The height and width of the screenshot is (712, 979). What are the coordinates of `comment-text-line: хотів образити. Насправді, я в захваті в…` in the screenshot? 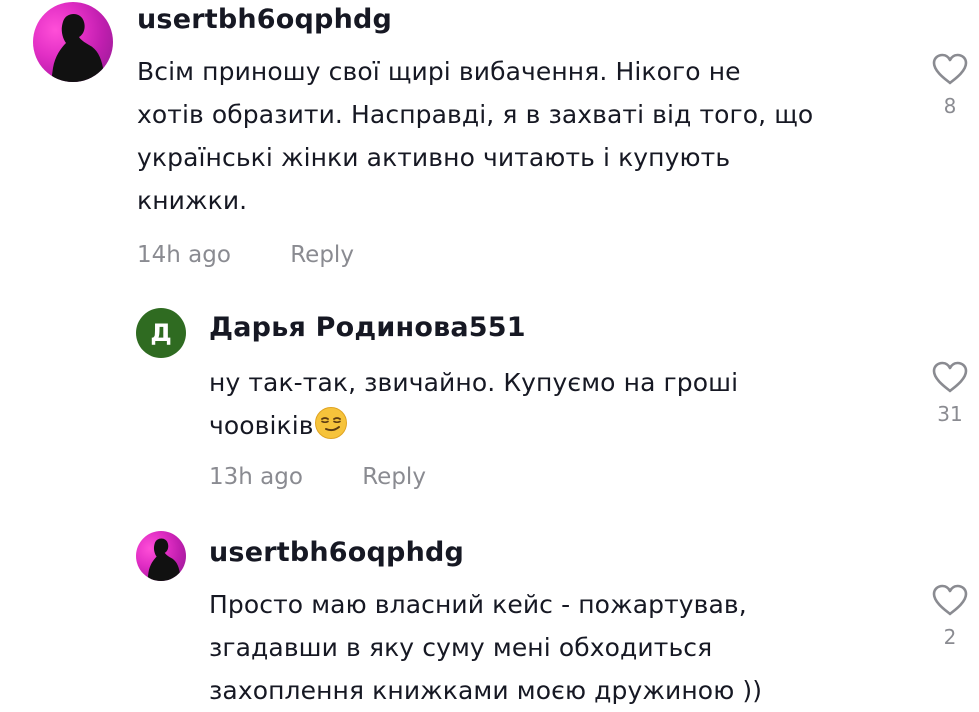 It's located at (475, 114).